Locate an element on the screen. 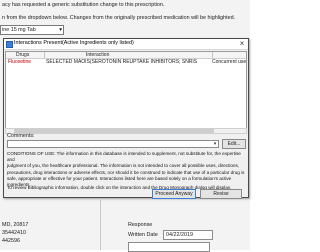 This screenshot has width=320, height=252. horizontal-scrollbar is located at coordinates (126, 131).